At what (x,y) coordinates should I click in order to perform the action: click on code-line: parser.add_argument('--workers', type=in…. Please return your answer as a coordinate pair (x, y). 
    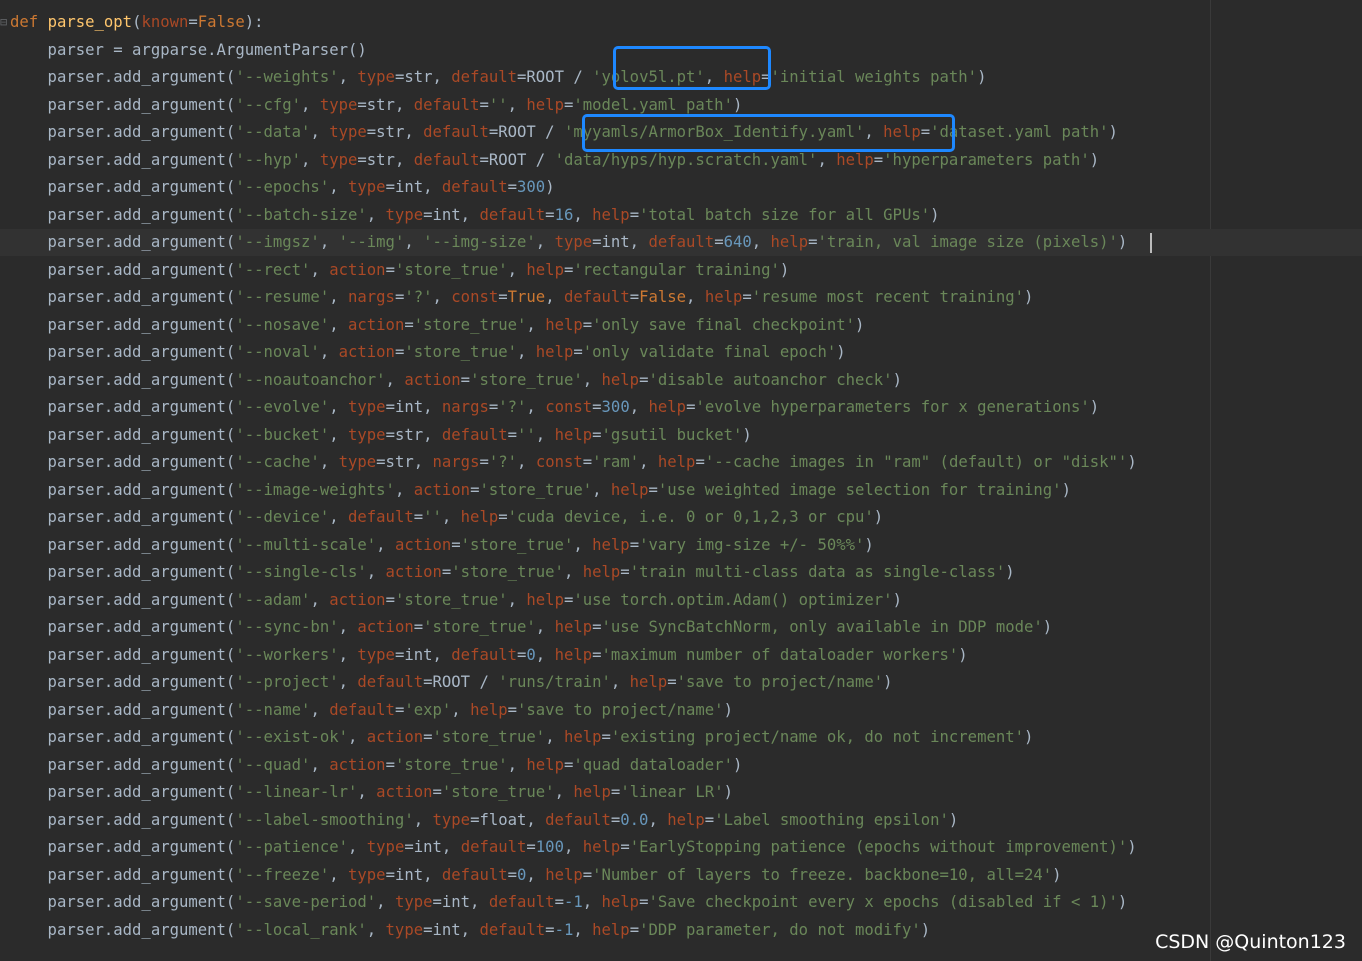
    Looking at the image, I should click on (489, 655).